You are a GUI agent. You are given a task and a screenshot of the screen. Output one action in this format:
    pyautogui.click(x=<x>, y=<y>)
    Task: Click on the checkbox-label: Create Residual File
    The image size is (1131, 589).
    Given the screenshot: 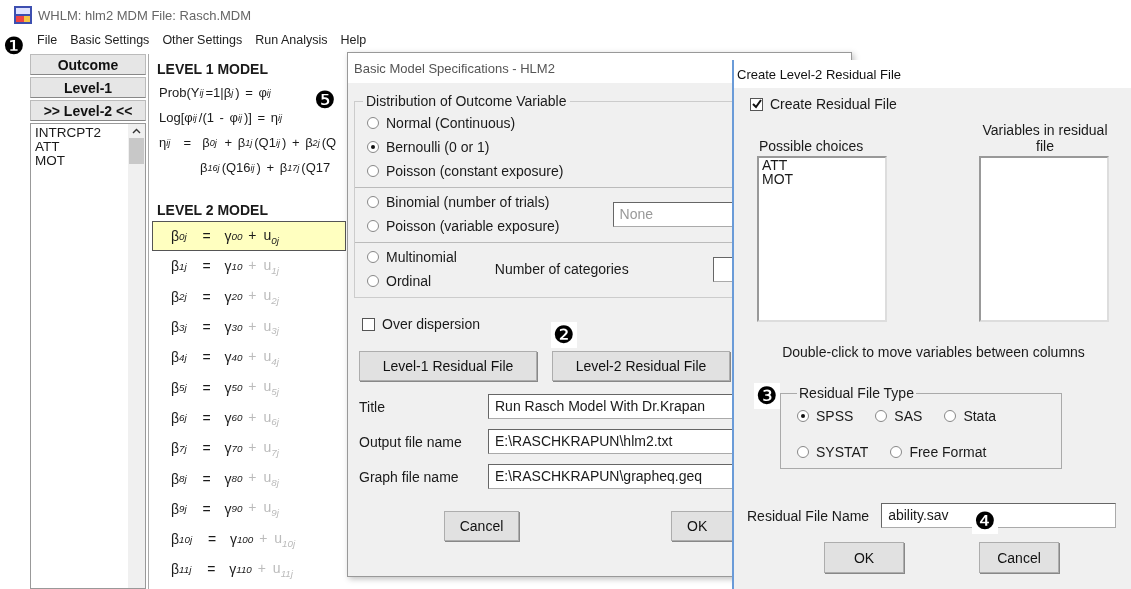 What is the action you would take?
    pyautogui.click(x=833, y=104)
    